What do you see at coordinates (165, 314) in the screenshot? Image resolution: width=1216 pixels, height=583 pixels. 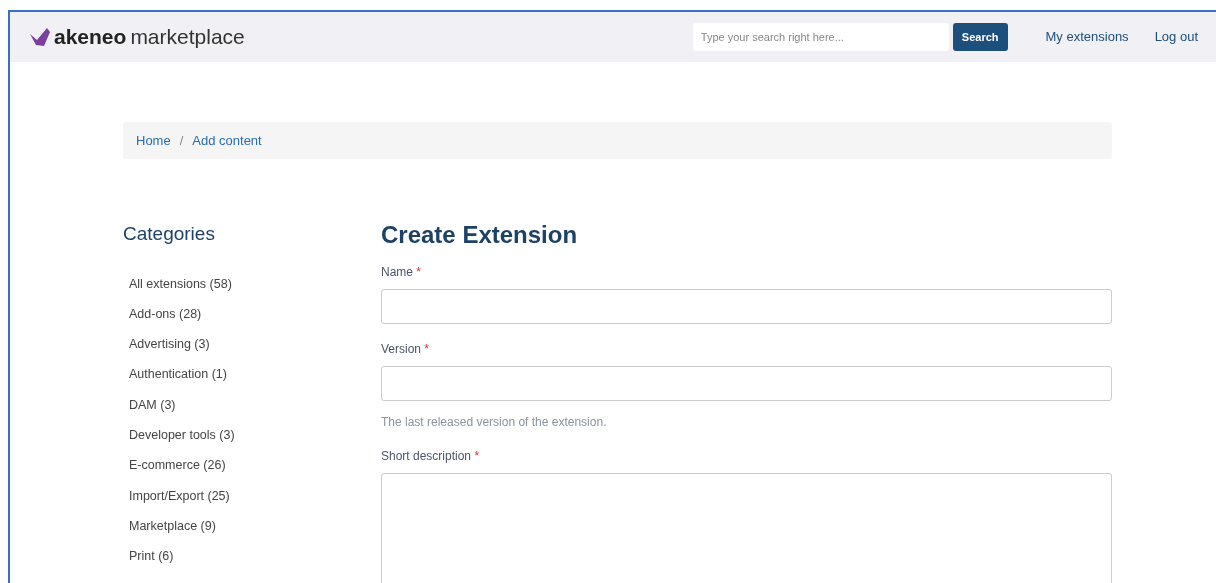 I see `category-link: Add-ons (28)` at bounding box center [165, 314].